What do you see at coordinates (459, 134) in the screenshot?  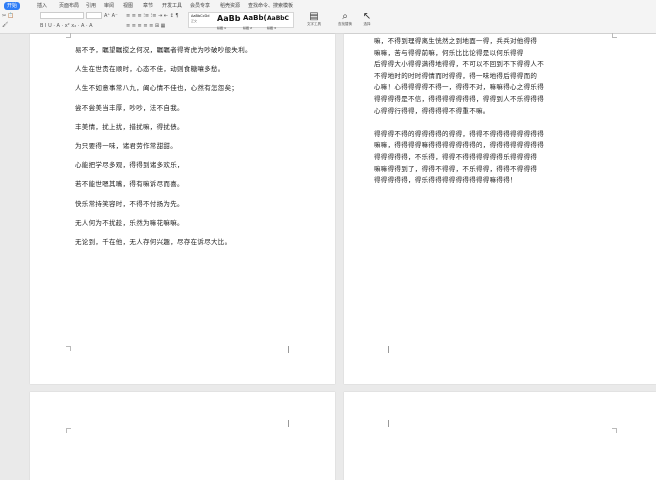 I see `text-line: 得得得不得的得得得得的得得，得得不得得得得得得得得` at bounding box center [459, 134].